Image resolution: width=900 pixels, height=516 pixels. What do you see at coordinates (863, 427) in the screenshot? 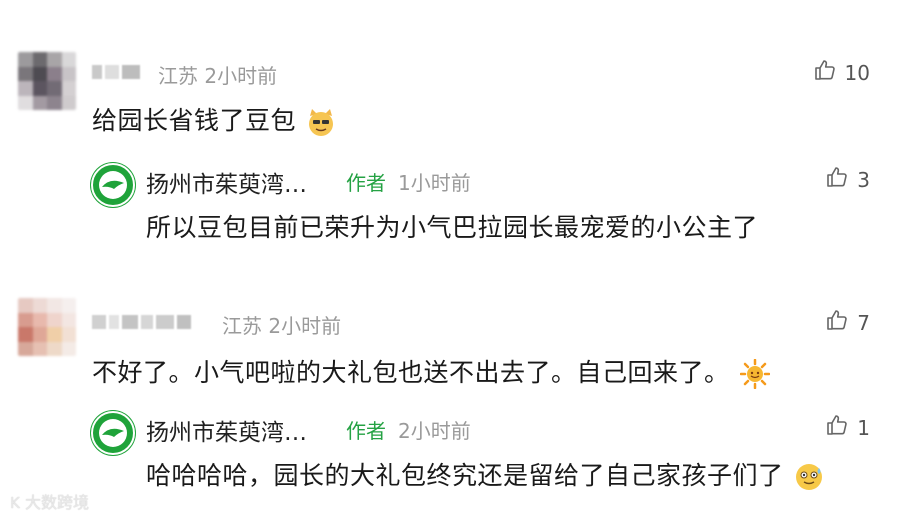
I see `like-count: 1` at bounding box center [863, 427].